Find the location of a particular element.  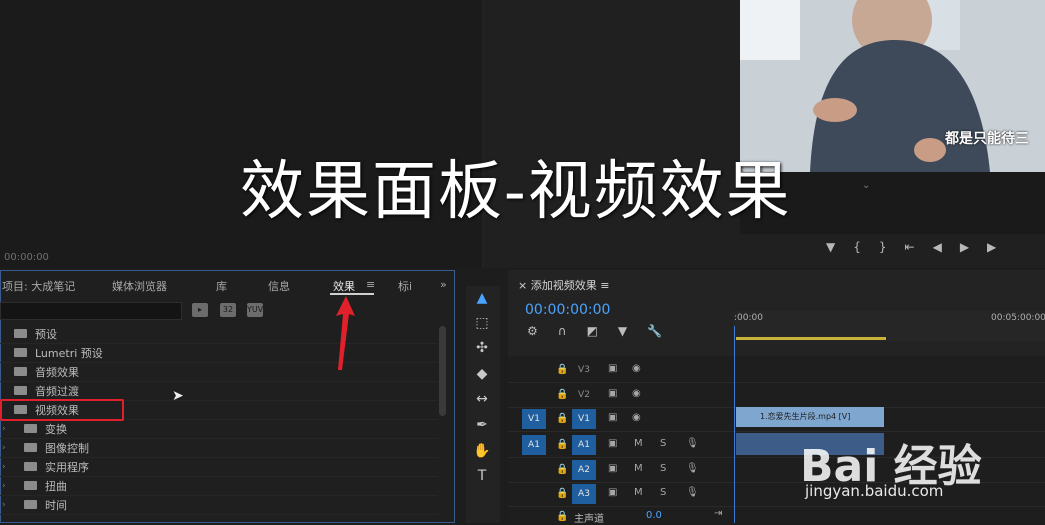

master-volume-value: 0.0 is located at coordinates (654, 515).